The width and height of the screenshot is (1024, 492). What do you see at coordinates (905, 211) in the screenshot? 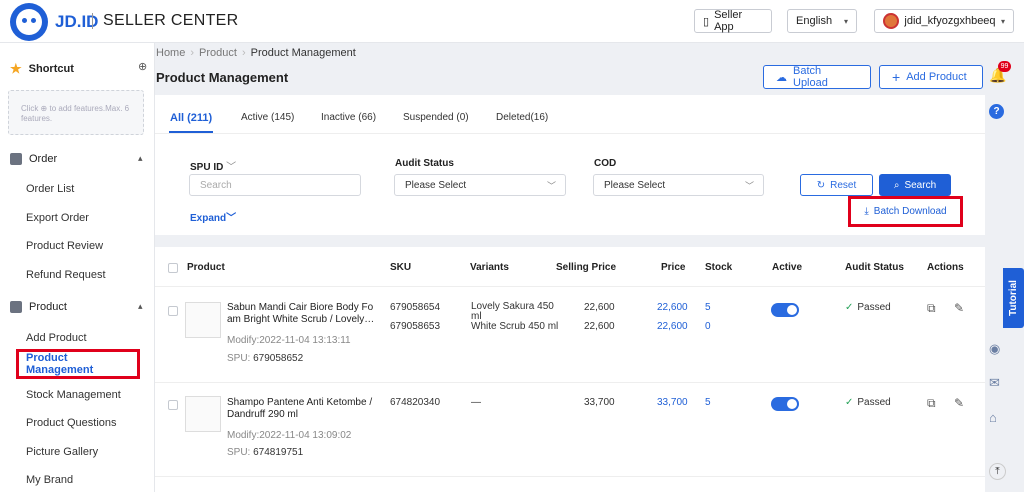
I see `batch-download-button: ⤓ Batch Download` at bounding box center [905, 211].